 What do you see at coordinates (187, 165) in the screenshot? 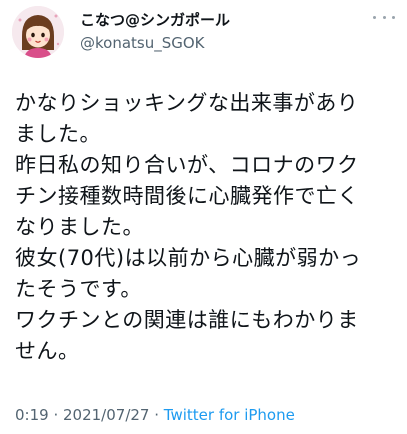
I see `tweet-text-line: 昨日私の知り合いが、コロナのワク` at bounding box center [187, 165].